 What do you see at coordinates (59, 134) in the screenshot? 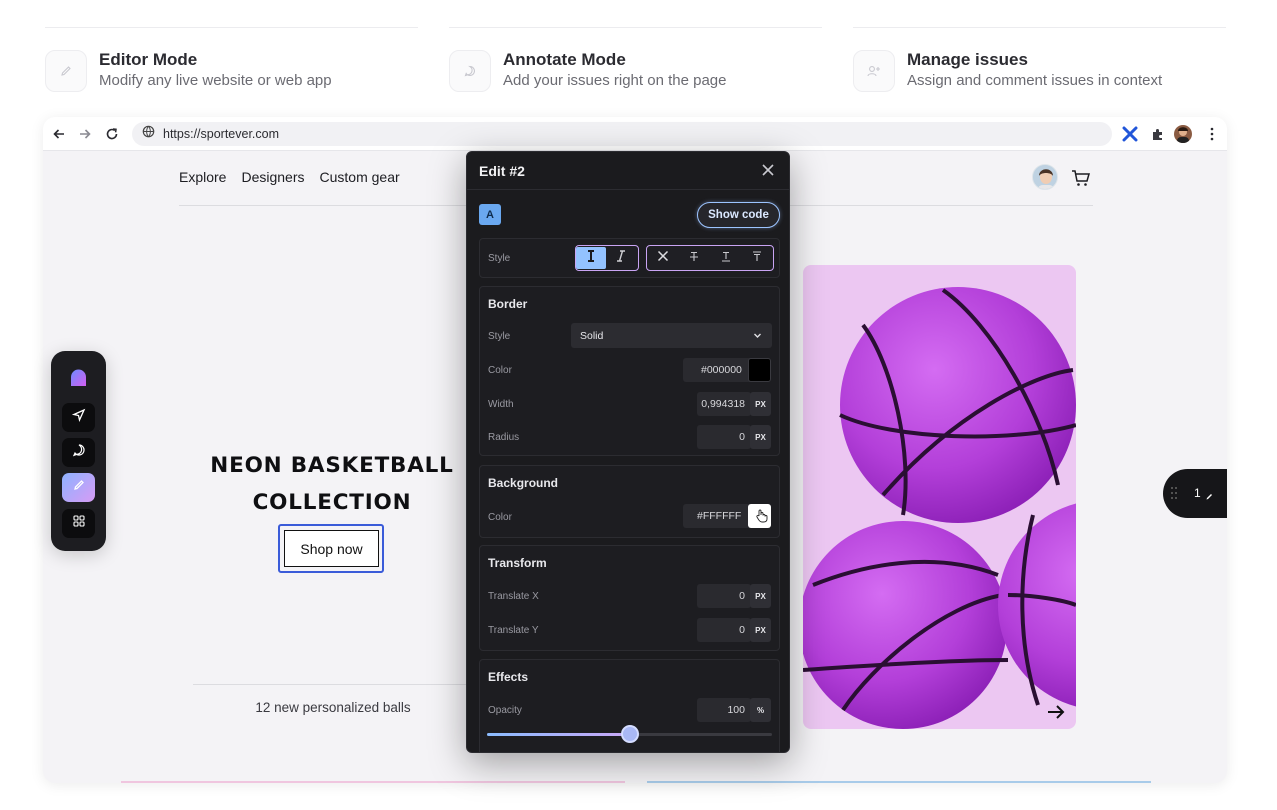
I see `back-arrow-icon` at bounding box center [59, 134].